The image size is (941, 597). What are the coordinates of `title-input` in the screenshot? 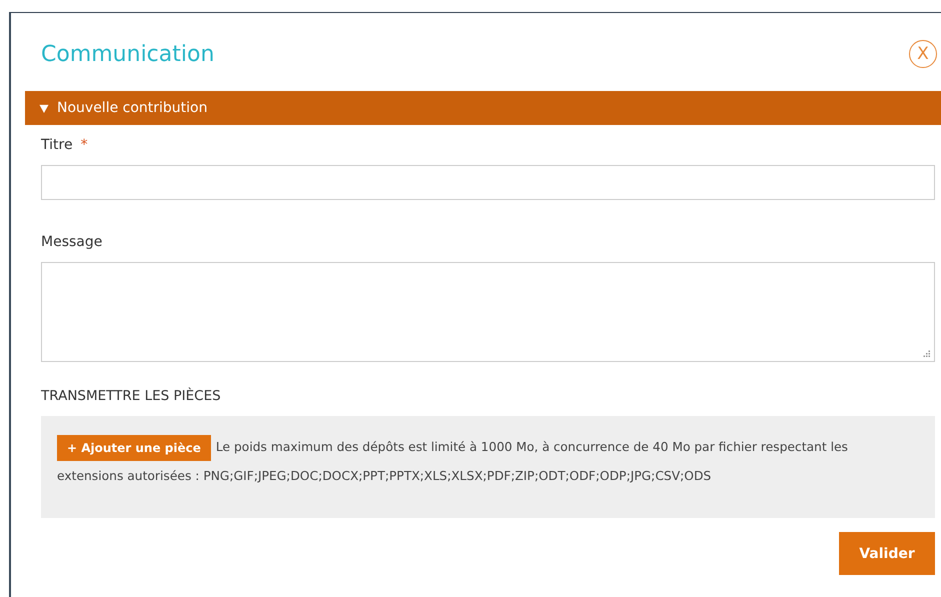 It's located at (488, 182).